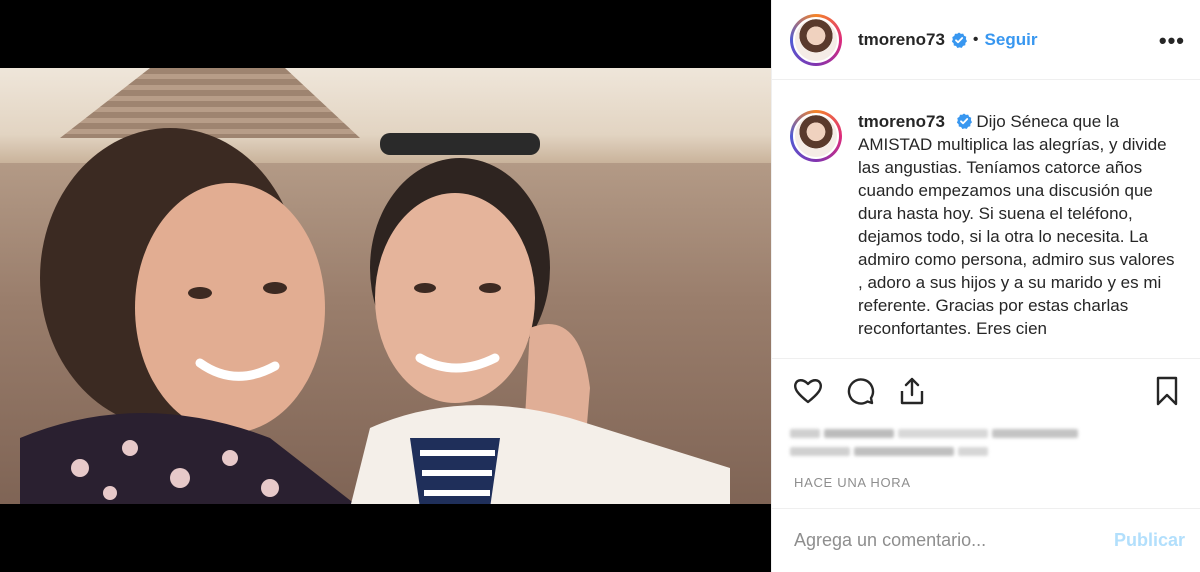  Describe the element at coordinates (816, 136) in the screenshot. I see `caption-avatar` at that location.